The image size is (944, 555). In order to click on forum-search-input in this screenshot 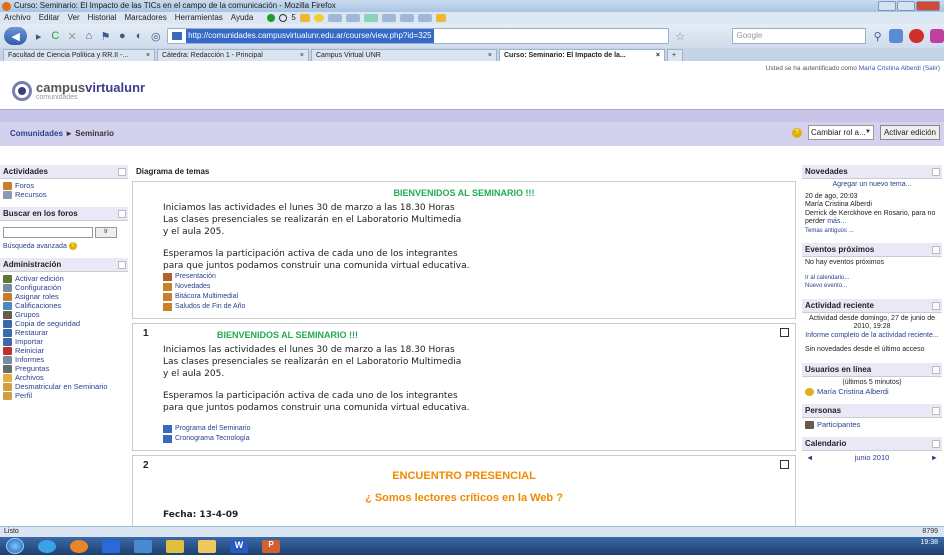, I will do `click(48, 232)`.